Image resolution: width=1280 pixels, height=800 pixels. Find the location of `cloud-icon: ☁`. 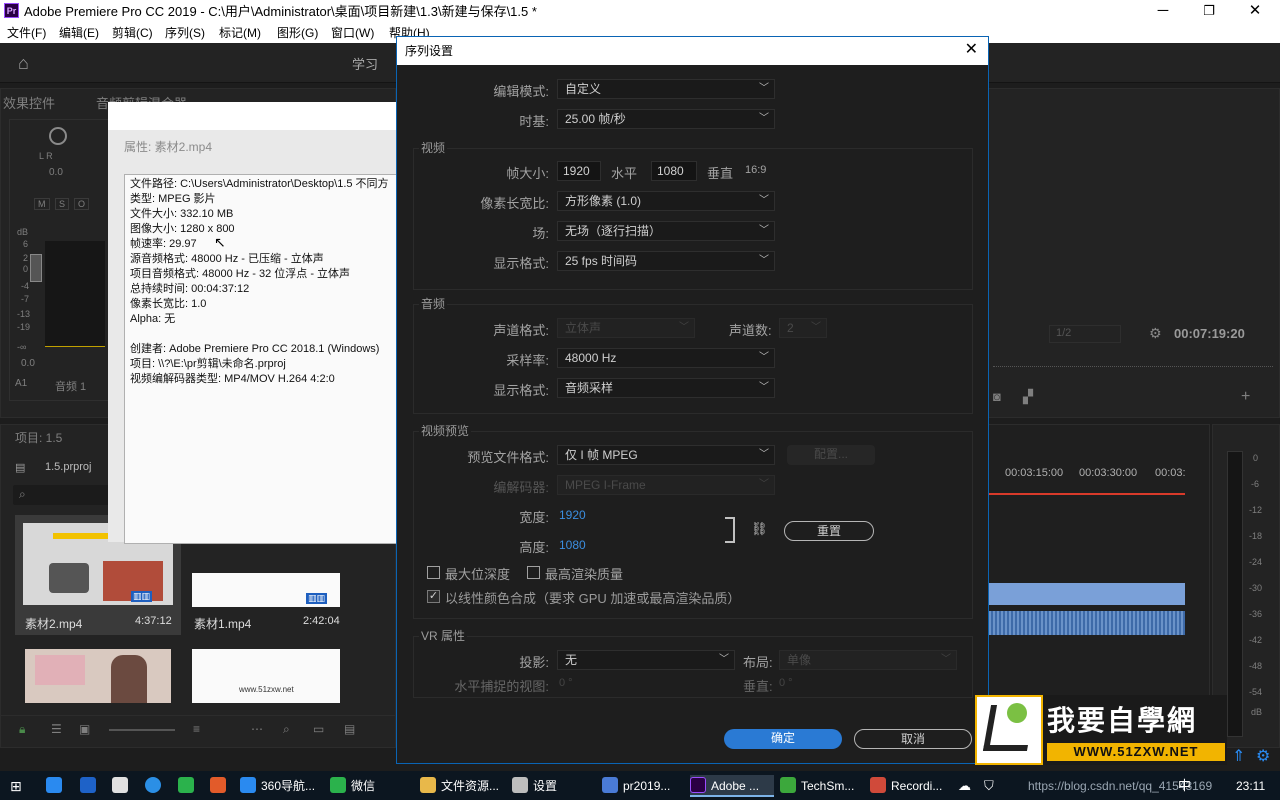

cloud-icon: ☁ is located at coordinates (964, 786).